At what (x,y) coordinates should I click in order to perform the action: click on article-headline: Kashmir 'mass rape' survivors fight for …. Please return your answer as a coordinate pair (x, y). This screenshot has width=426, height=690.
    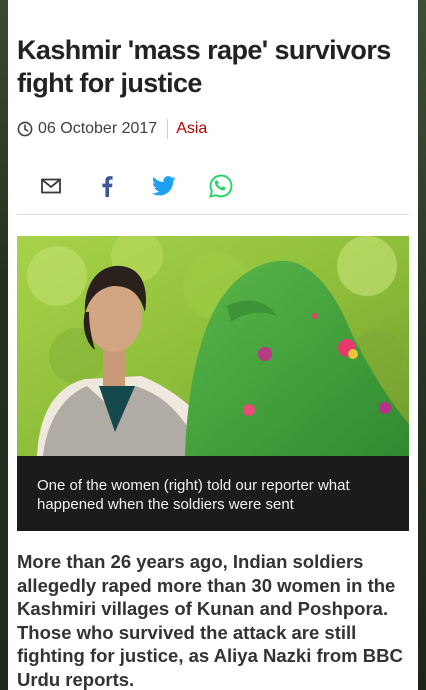
    Looking at the image, I should click on (204, 66).